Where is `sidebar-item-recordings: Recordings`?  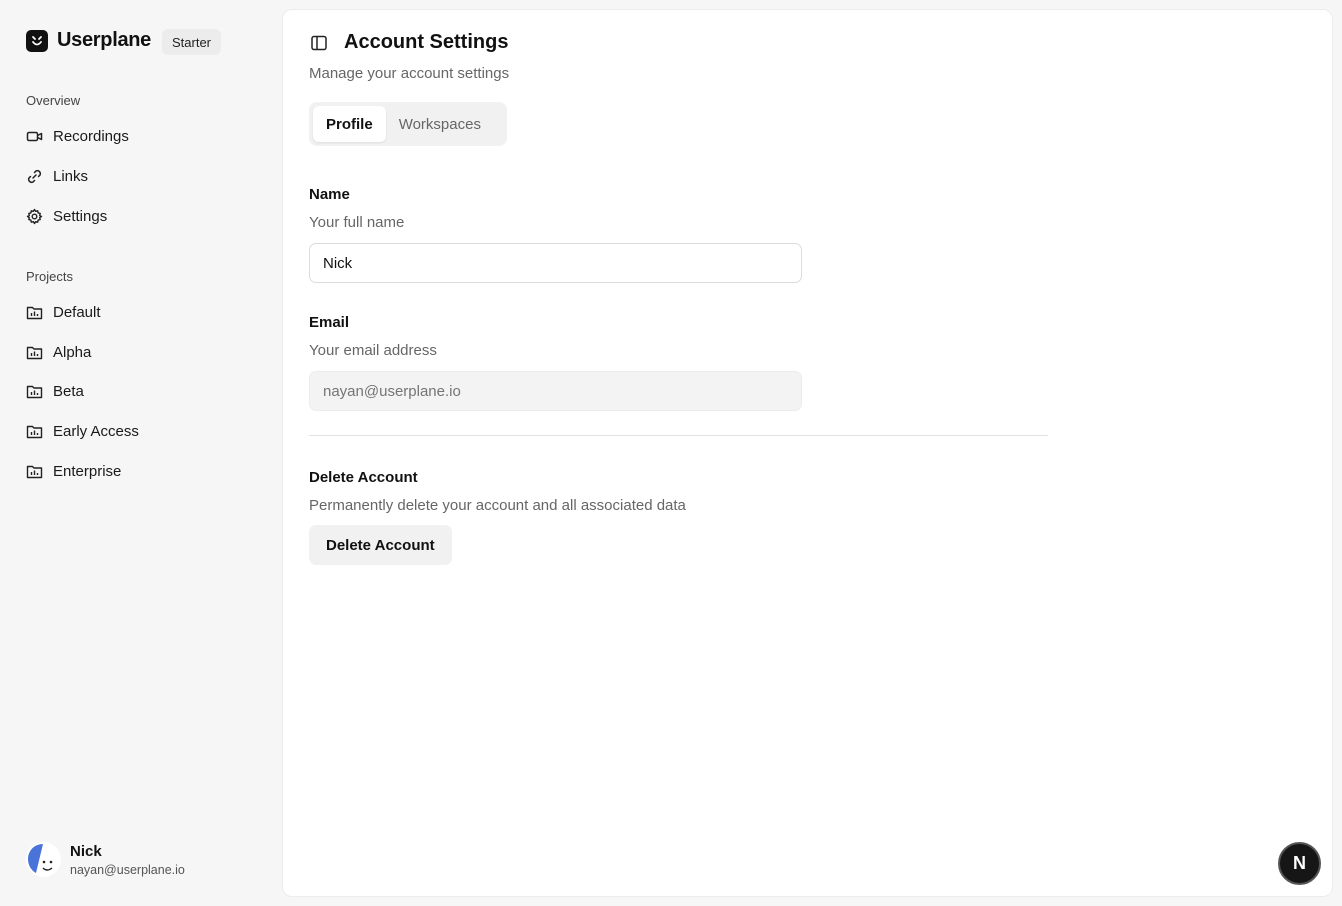
sidebar-item-recordings: Recordings is located at coordinates (77, 136).